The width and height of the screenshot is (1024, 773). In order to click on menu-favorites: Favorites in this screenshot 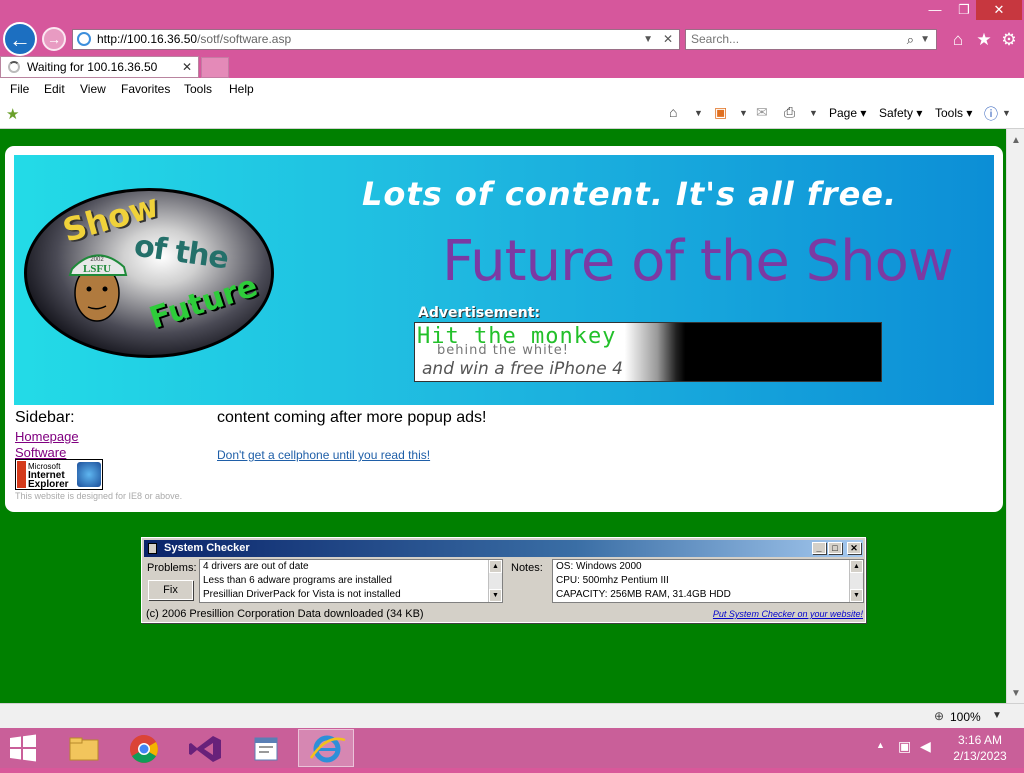, I will do `click(145, 89)`.